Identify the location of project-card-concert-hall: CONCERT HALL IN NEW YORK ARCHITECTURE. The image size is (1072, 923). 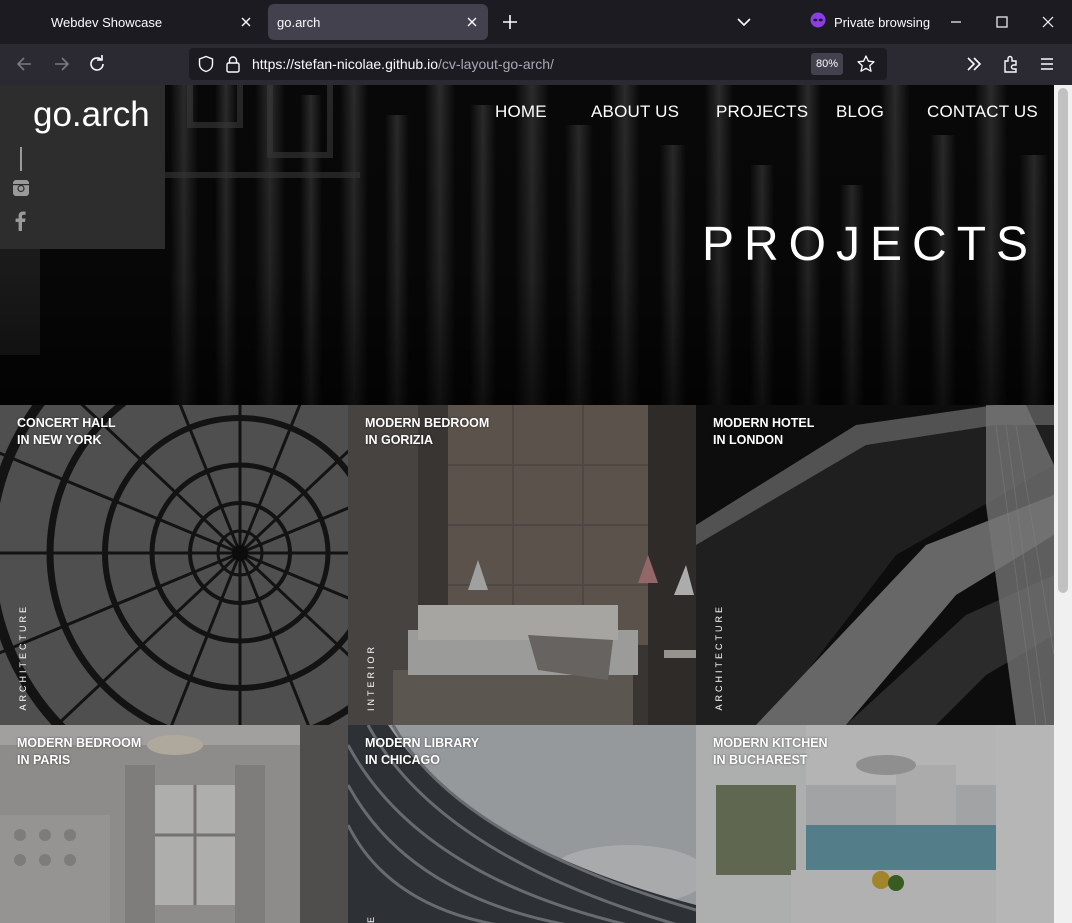
(174, 565).